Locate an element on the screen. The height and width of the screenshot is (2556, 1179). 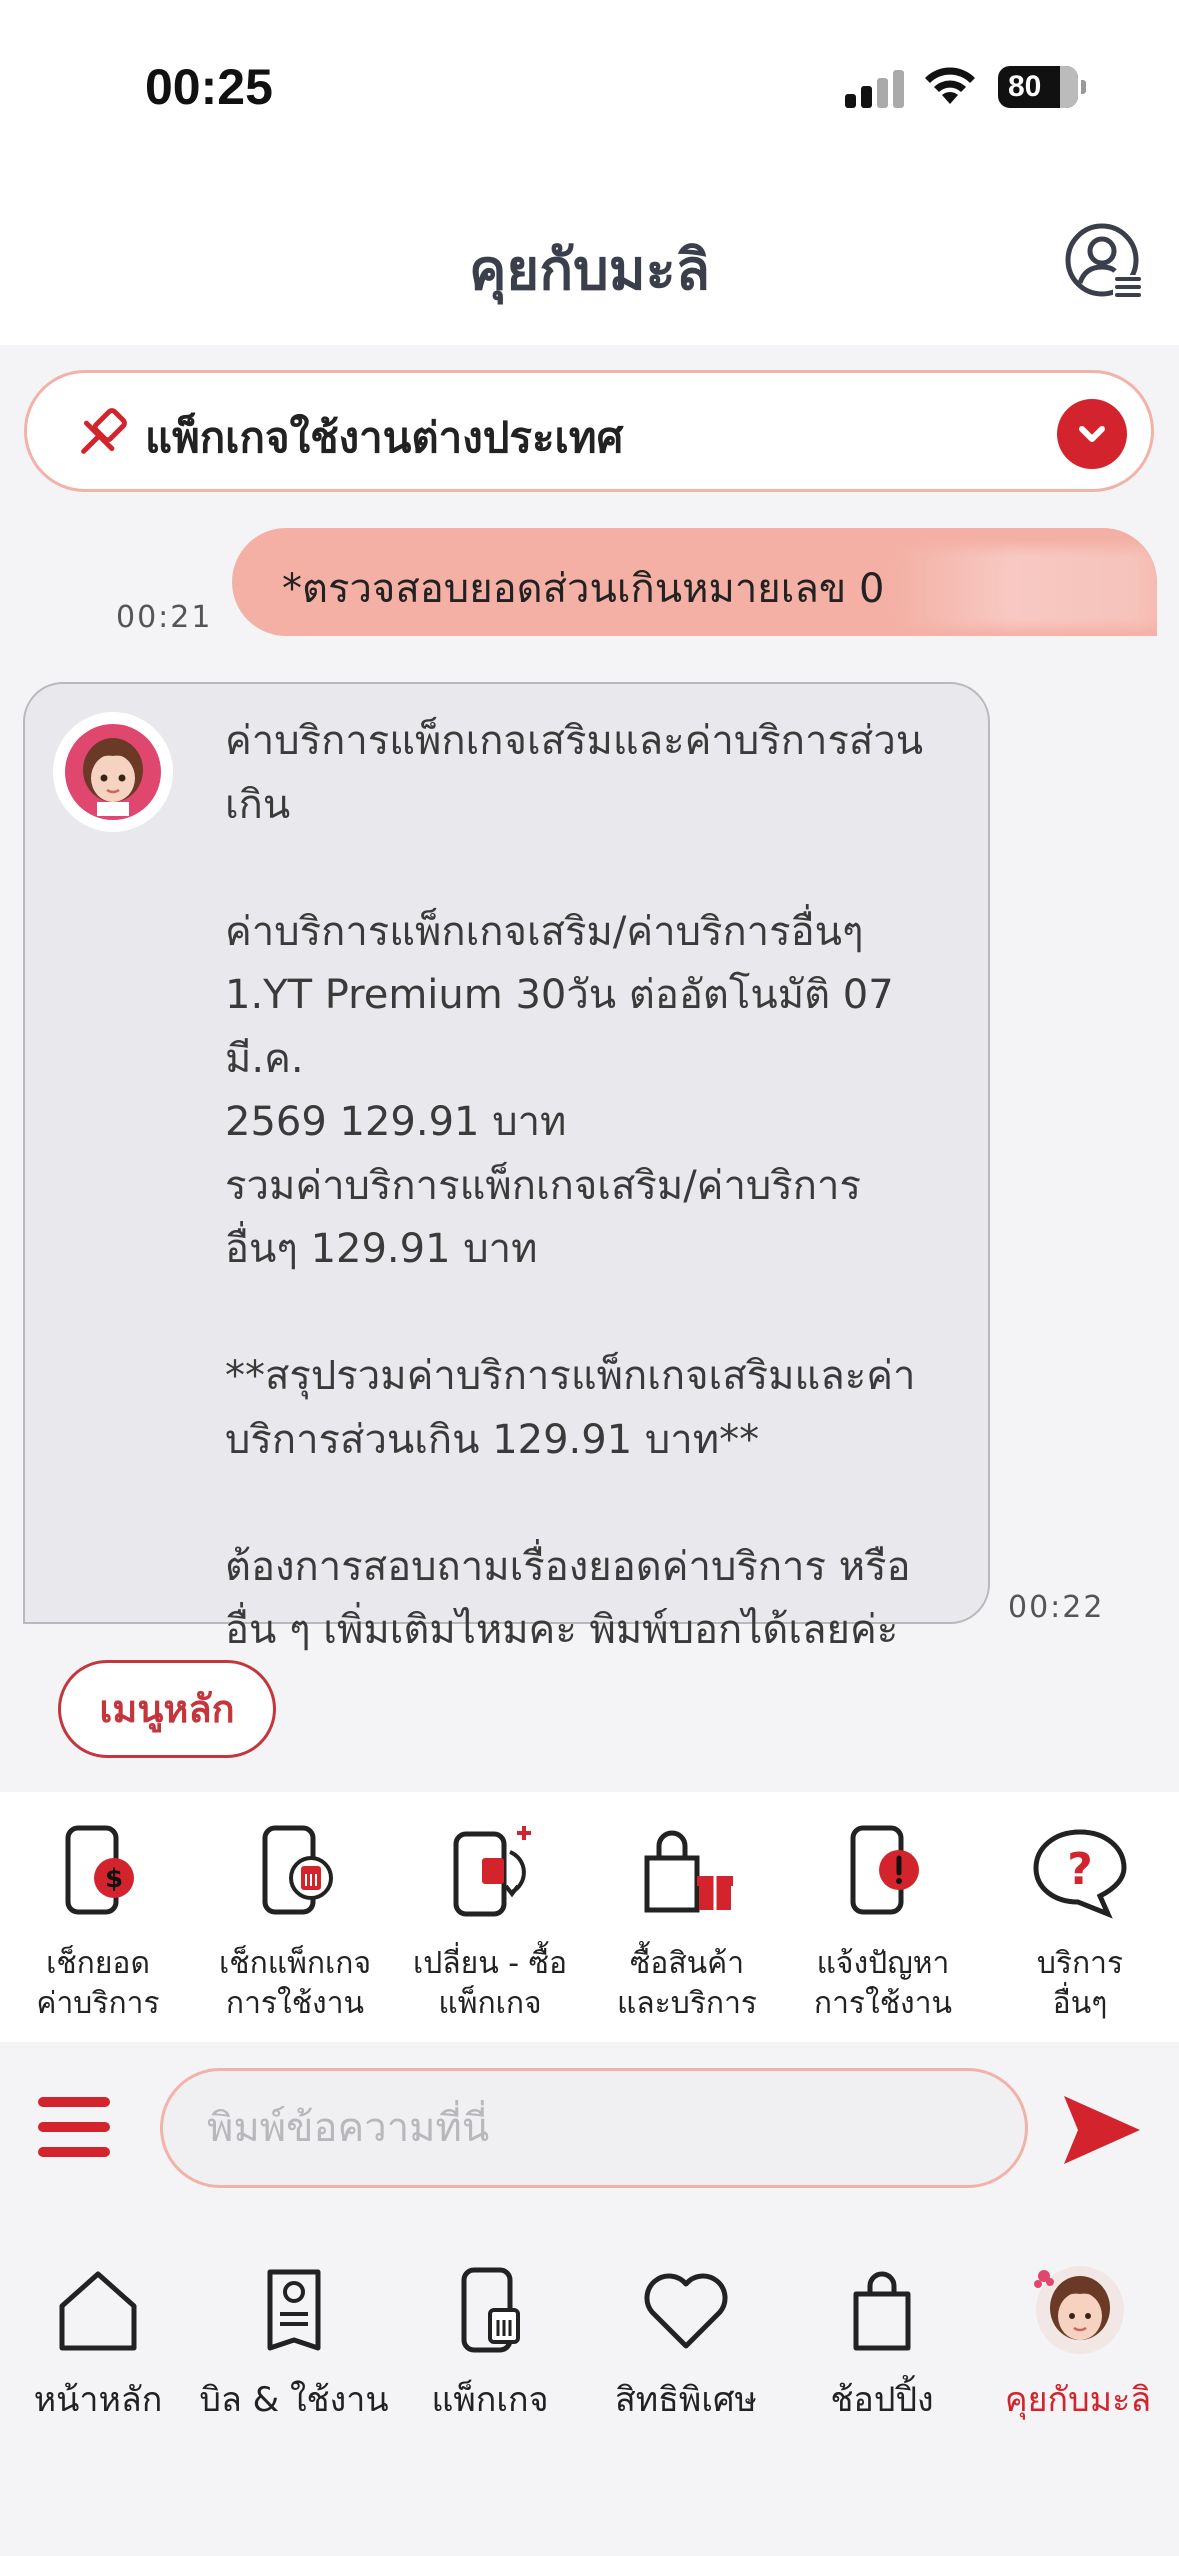
phone-bill-icon: $ is located at coordinates (99, 1870).